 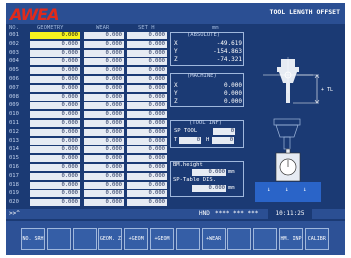 I want to click on tool-holder-outline-icon, so click(x=287, y=134).